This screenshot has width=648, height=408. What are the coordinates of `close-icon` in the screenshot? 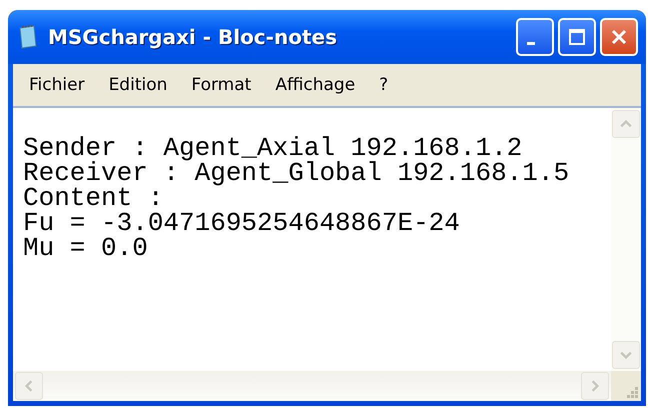 It's located at (619, 37).